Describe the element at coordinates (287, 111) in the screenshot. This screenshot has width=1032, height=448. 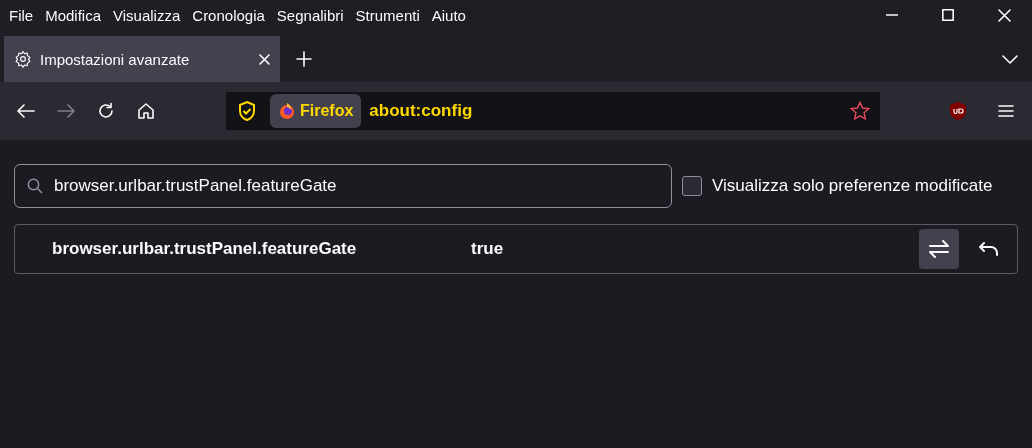
I see `fox-globe-icon` at that location.